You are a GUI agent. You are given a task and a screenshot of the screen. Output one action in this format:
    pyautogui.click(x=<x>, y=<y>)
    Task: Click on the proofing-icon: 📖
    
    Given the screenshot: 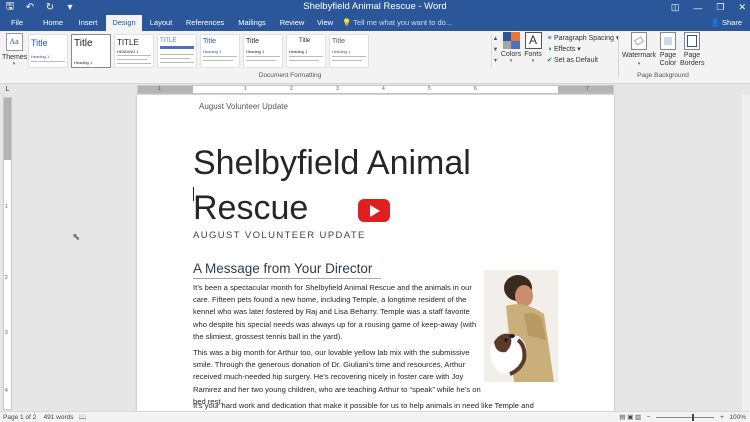 What is the action you would take?
    pyautogui.click(x=83, y=417)
    